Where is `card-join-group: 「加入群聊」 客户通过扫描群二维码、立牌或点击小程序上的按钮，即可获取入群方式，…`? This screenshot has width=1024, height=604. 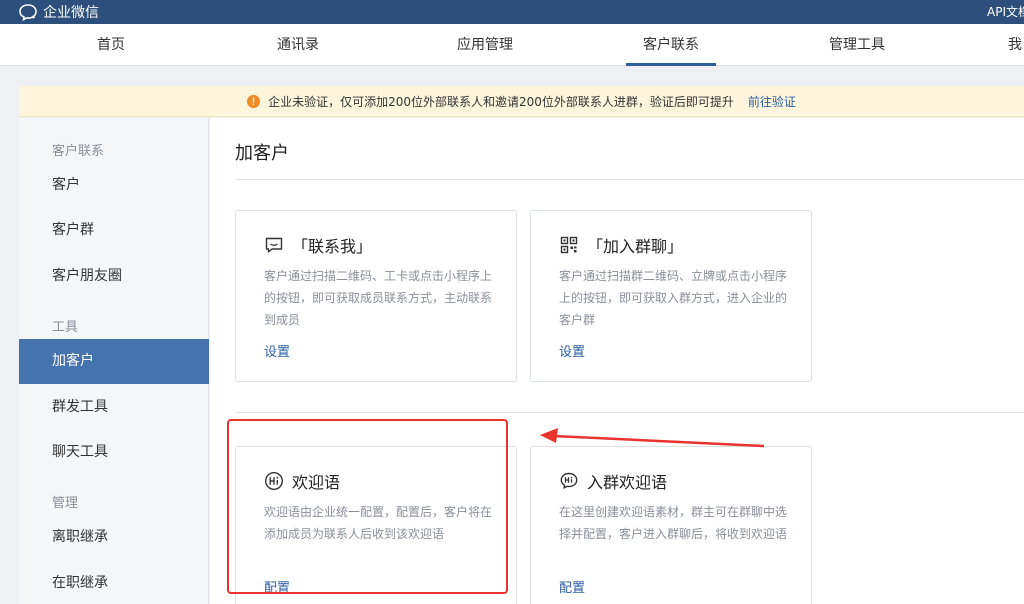 card-join-group: 「加入群聊」 客户通过扫描群二维码、立牌或点击小程序上的按钮，即可获取入群方式，… is located at coordinates (671, 296).